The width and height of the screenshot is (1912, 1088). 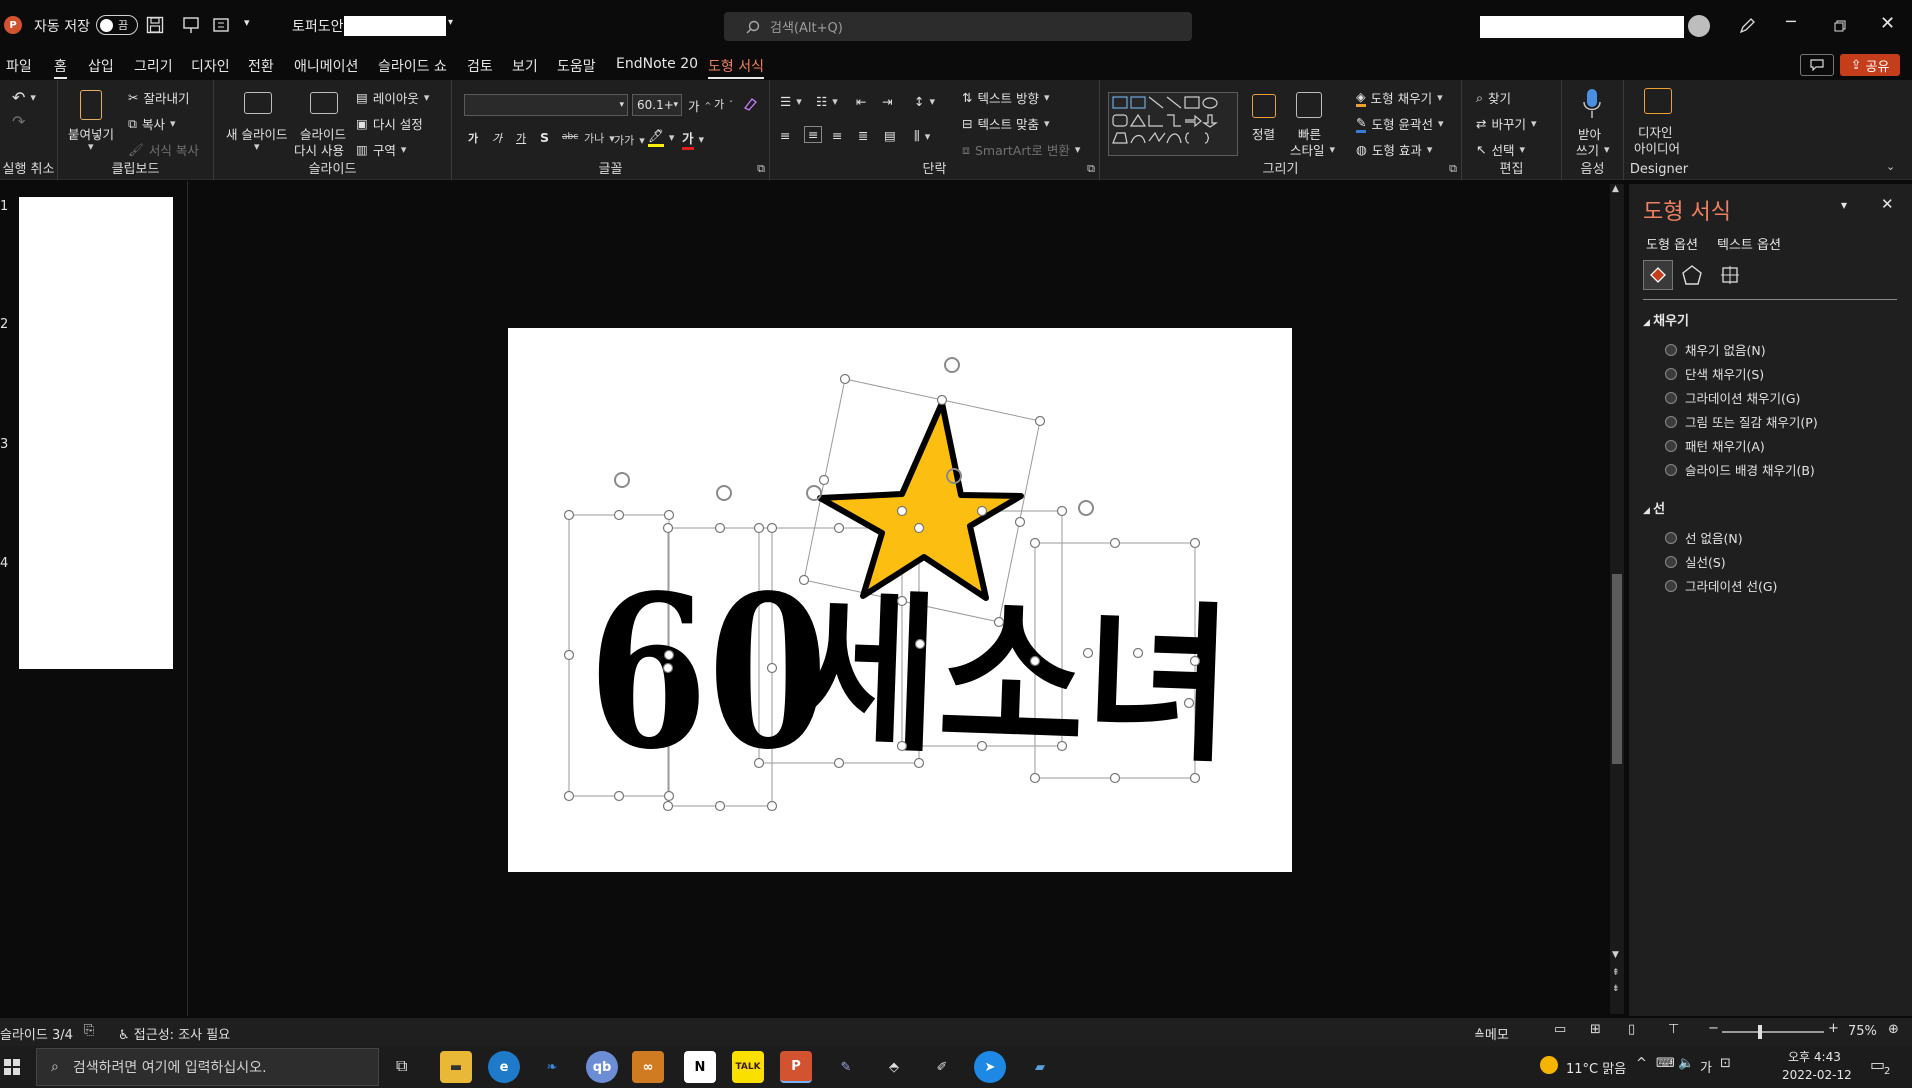 What do you see at coordinates (1493, 97) in the screenshot?
I see `find-button: ⌕ 찾기` at bounding box center [1493, 97].